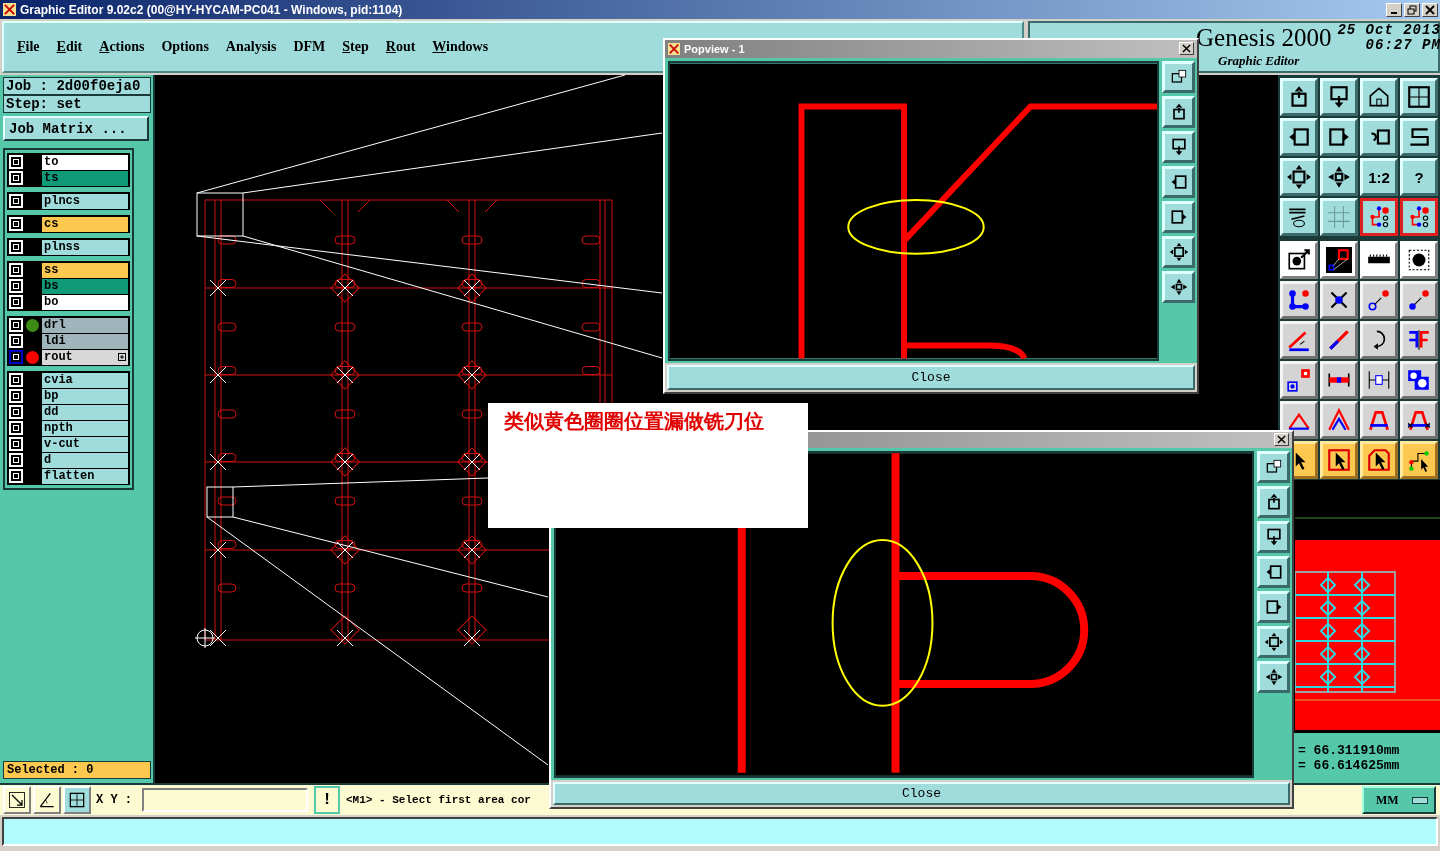 Image resolution: width=1440 pixels, height=851 pixels. What do you see at coordinates (85, 412) in the screenshot?
I see `layer-name: dd` at bounding box center [85, 412].